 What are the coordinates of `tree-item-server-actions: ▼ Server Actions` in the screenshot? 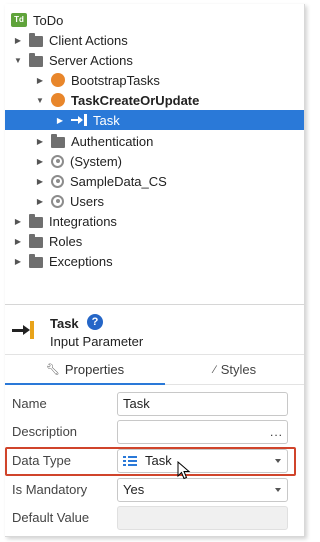 It's located at (154, 60).